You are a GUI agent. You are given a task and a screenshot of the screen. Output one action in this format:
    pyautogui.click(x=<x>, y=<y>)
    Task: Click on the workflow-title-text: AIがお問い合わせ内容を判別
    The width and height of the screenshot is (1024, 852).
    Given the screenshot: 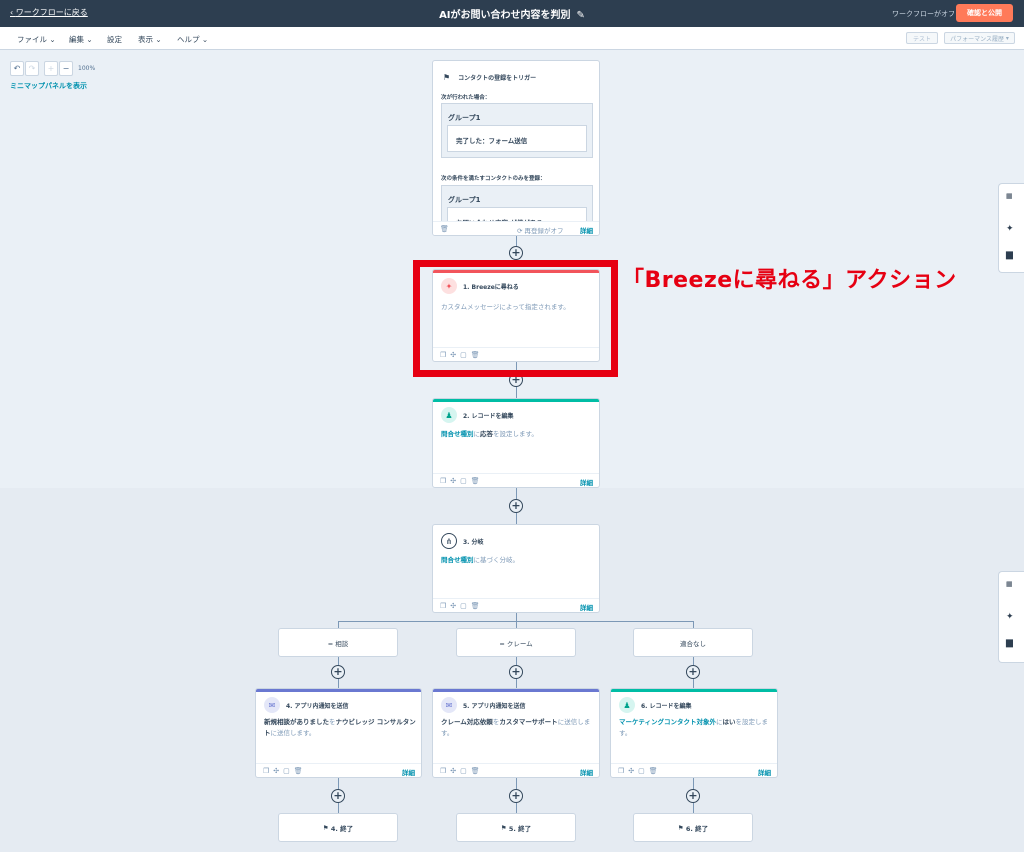 What is the action you would take?
    pyautogui.click(x=505, y=15)
    